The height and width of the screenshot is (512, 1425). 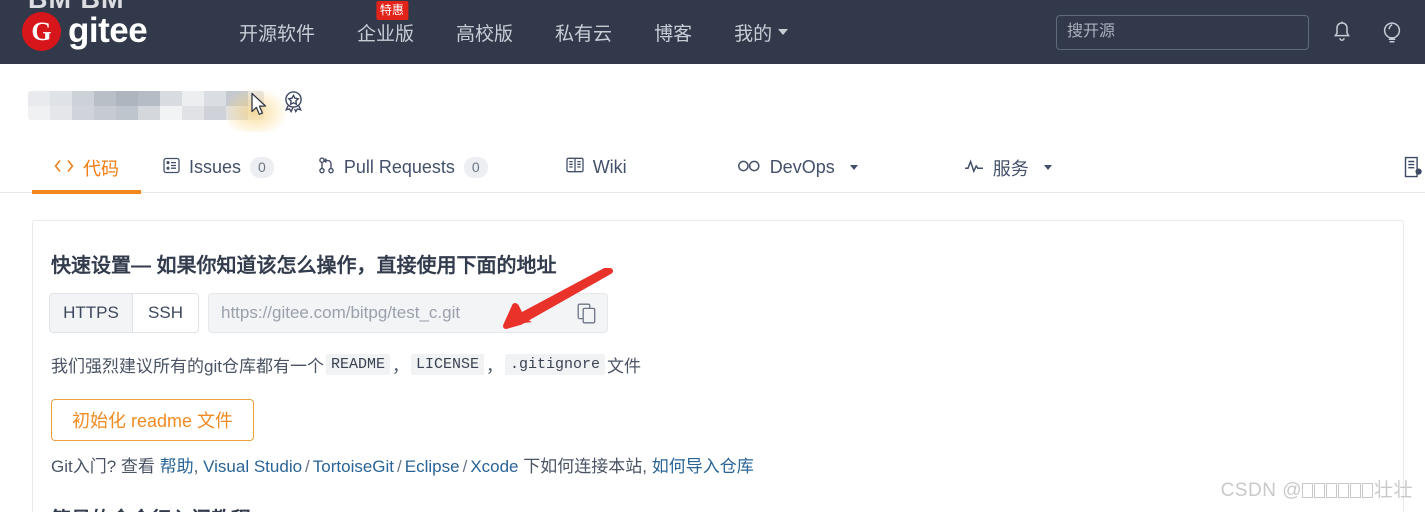 What do you see at coordinates (802, 167) in the screenshot?
I see `tab-label: DevOps` at bounding box center [802, 167].